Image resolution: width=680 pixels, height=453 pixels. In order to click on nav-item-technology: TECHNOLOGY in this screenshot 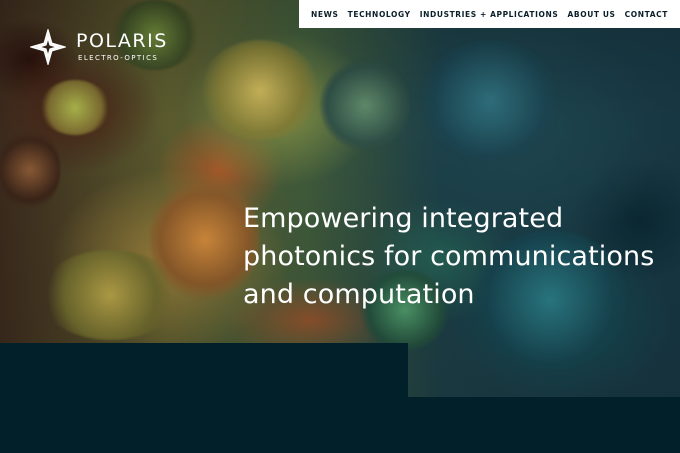, I will do `click(379, 14)`.